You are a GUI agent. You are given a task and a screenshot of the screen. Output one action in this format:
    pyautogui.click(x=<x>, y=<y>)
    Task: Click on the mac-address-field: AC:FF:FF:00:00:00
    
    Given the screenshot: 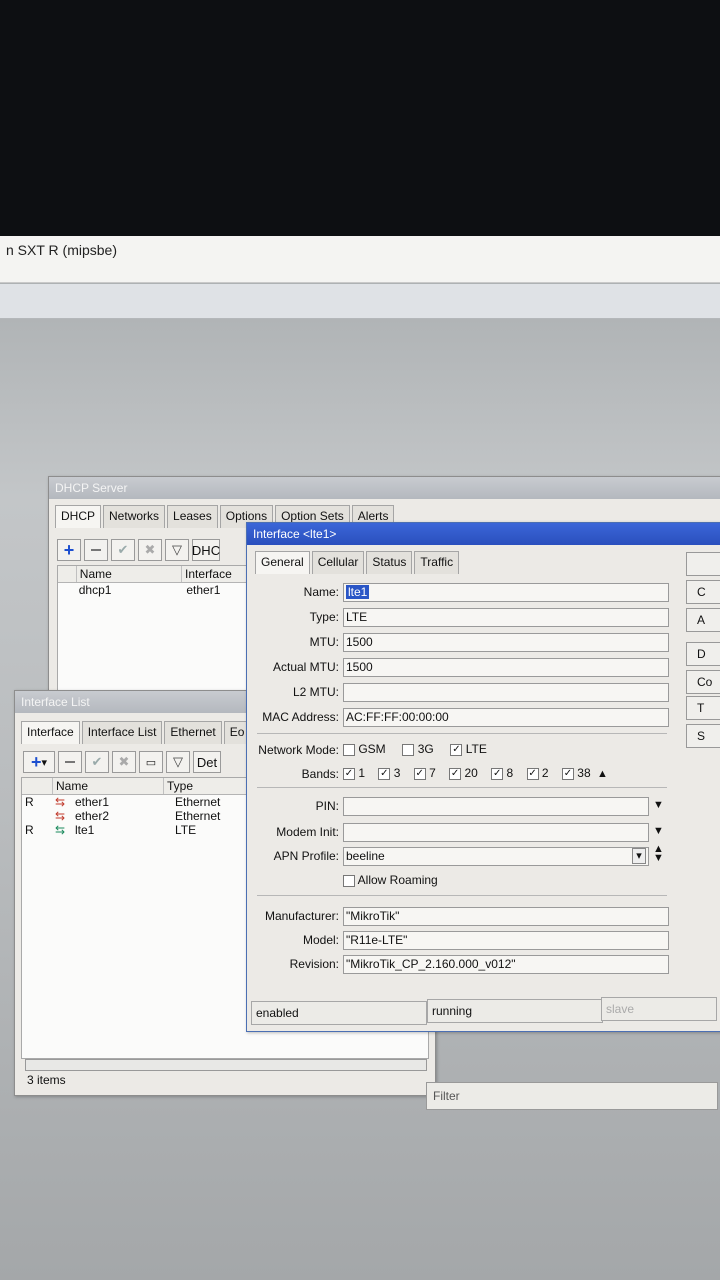 What is the action you would take?
    pyautogui.click(x=506, y=717)
    